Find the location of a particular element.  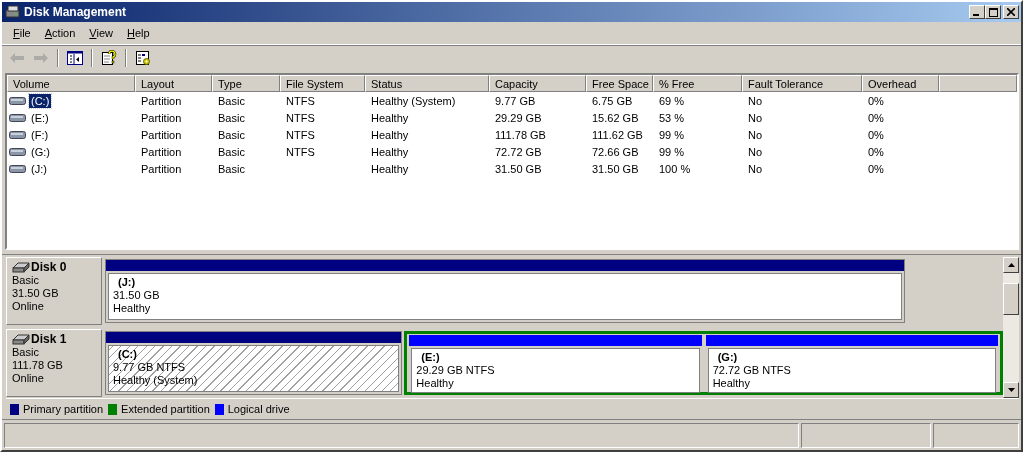

disk-info-panel: Disk 1 Basic 111.78 GB Online is located at coordinates (54, 363).